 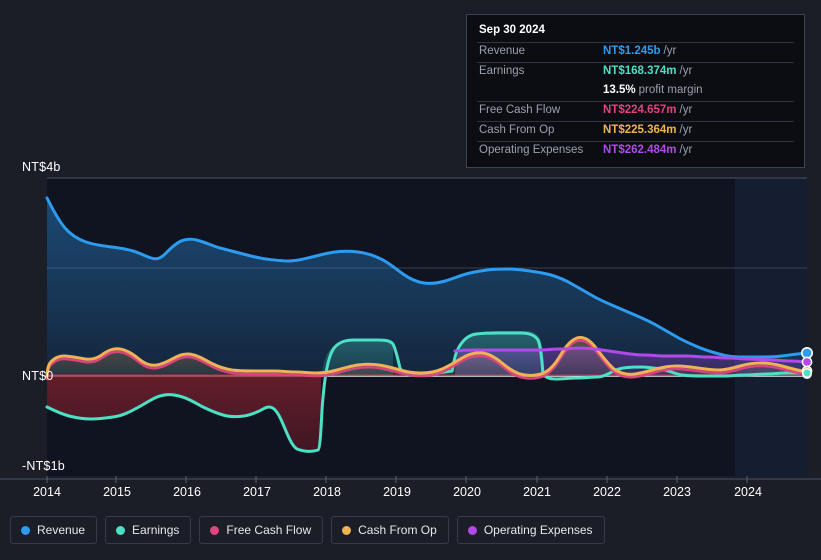 What do you see at coordinates (517, 130) in the screenshot?
I see `tooltip-key-cash-from-op: Cash From Op` at bounding box center [517, 130].